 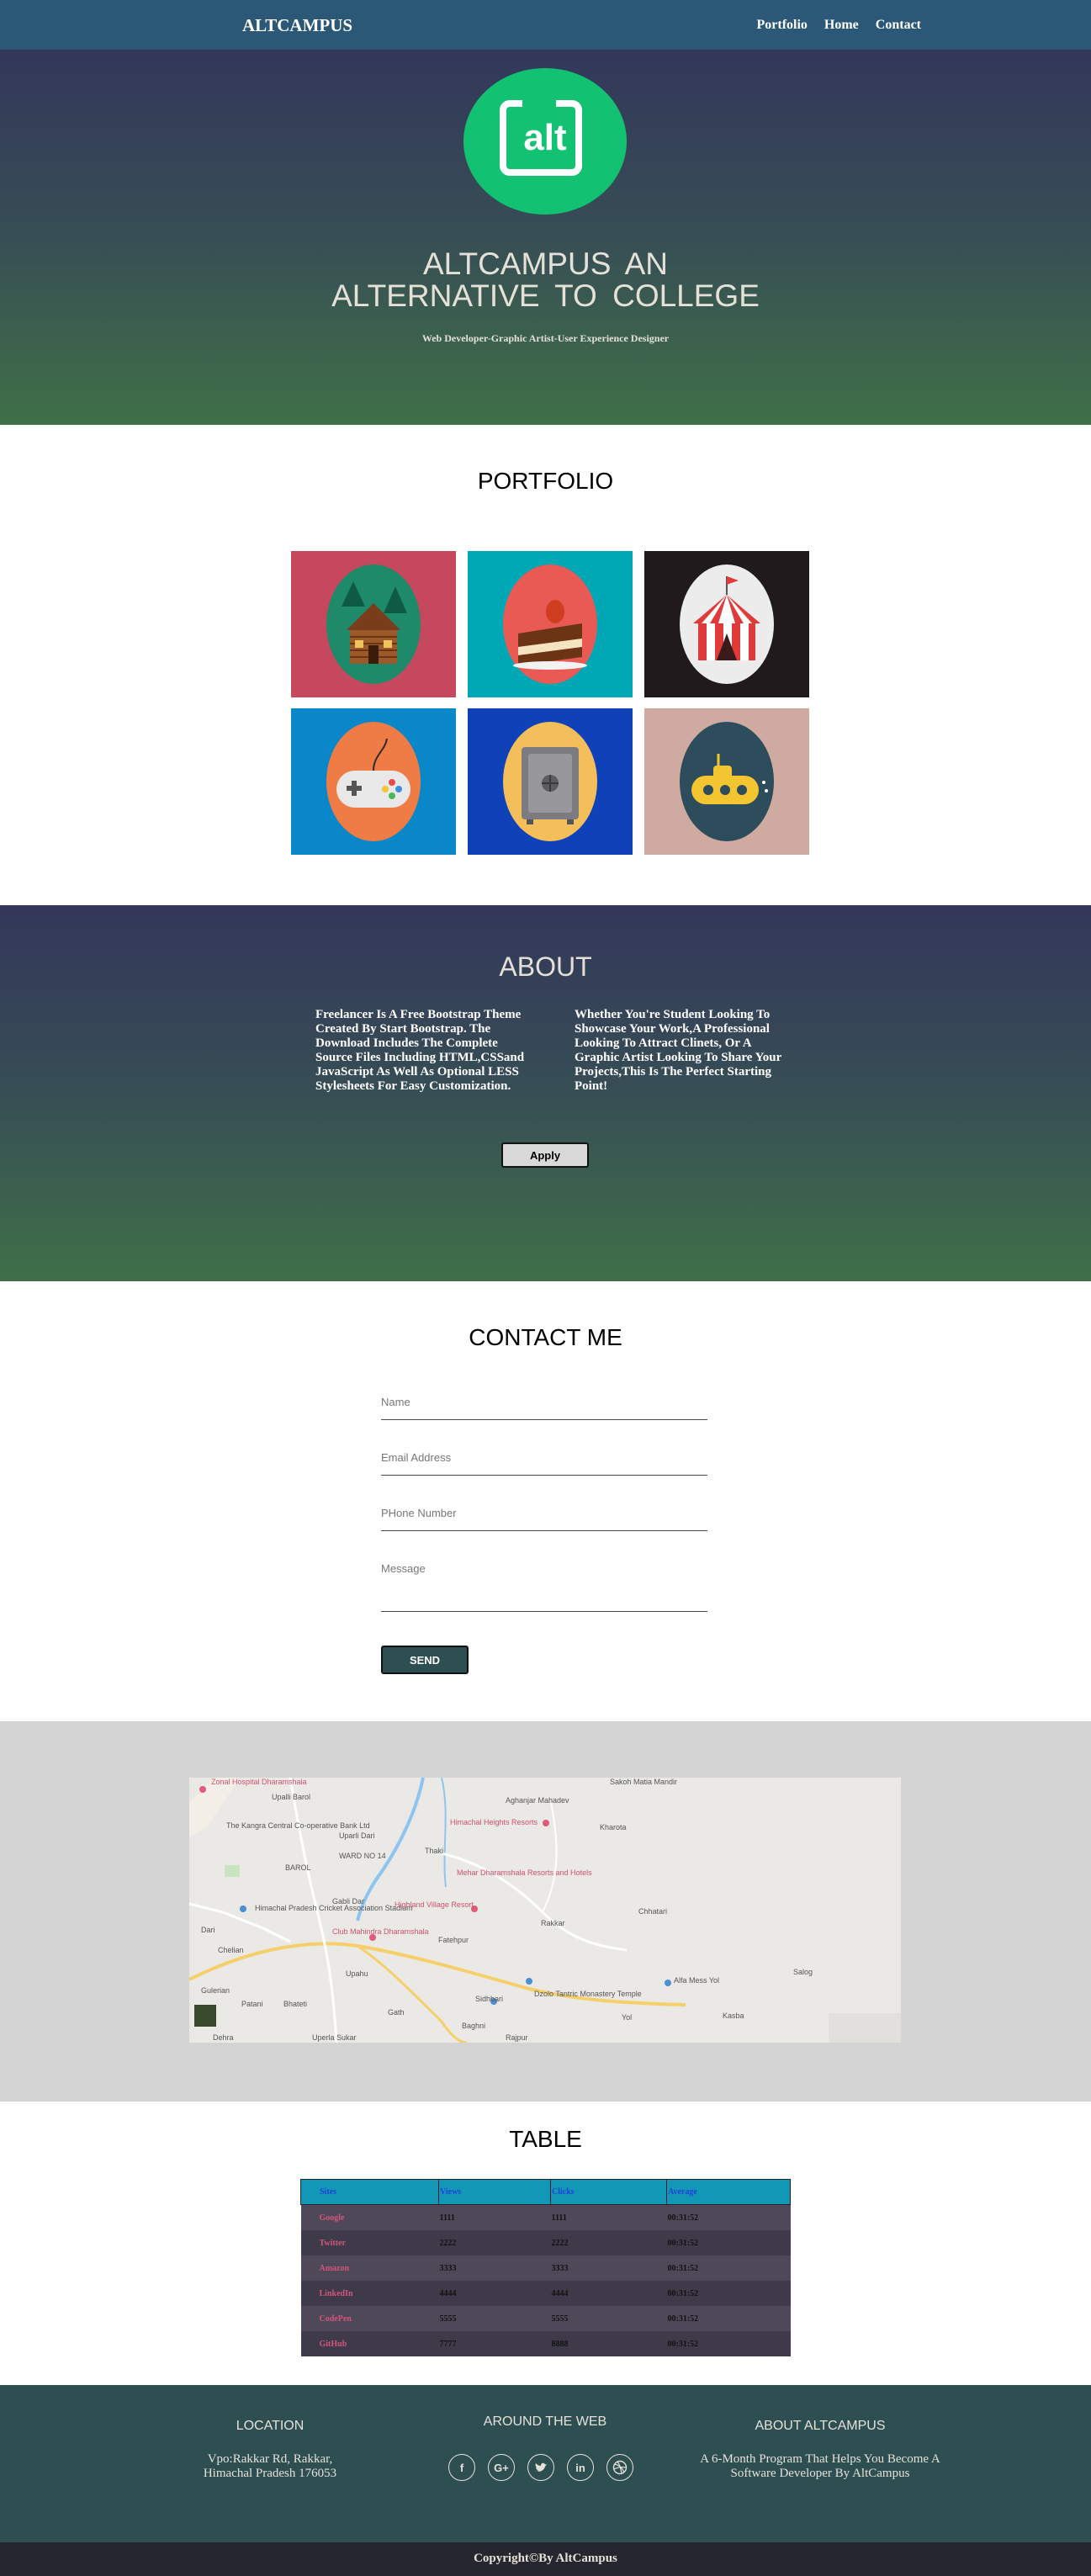 I want to click on map-label: Rajpur, so click(x=517, y=2037).